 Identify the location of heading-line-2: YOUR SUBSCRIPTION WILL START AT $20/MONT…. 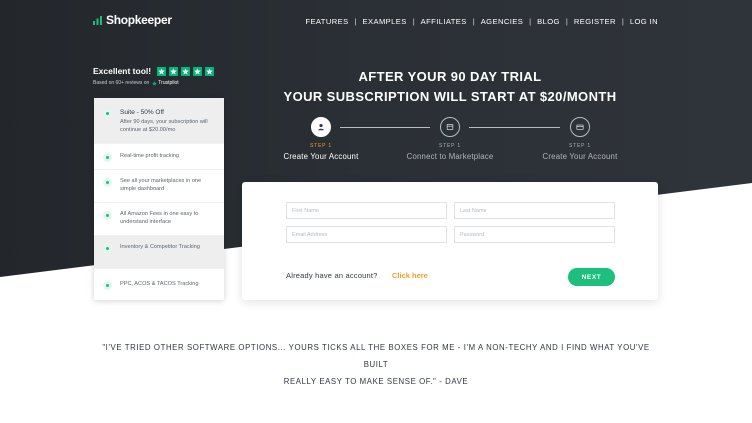
(450, 96).